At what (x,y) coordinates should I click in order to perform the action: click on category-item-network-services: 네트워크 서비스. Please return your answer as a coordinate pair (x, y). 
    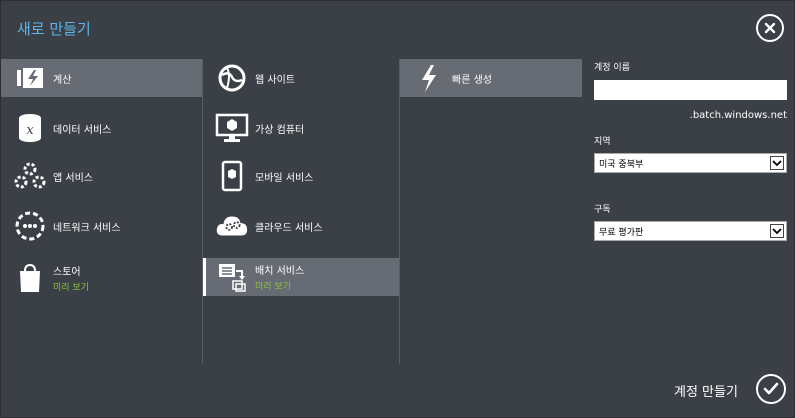
    Looking at the image, I should click on (101, 226).